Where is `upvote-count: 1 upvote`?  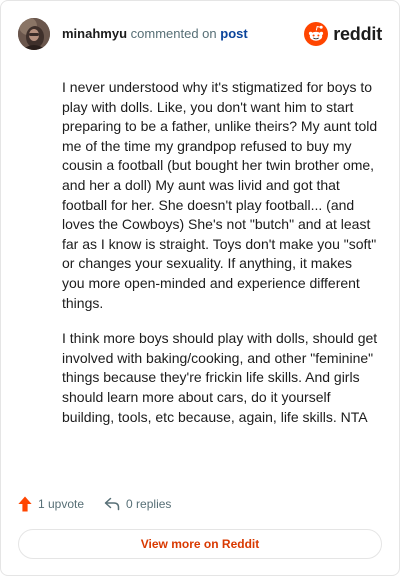
upvote-count: 1 upvote is located at coordinates (61, 504).